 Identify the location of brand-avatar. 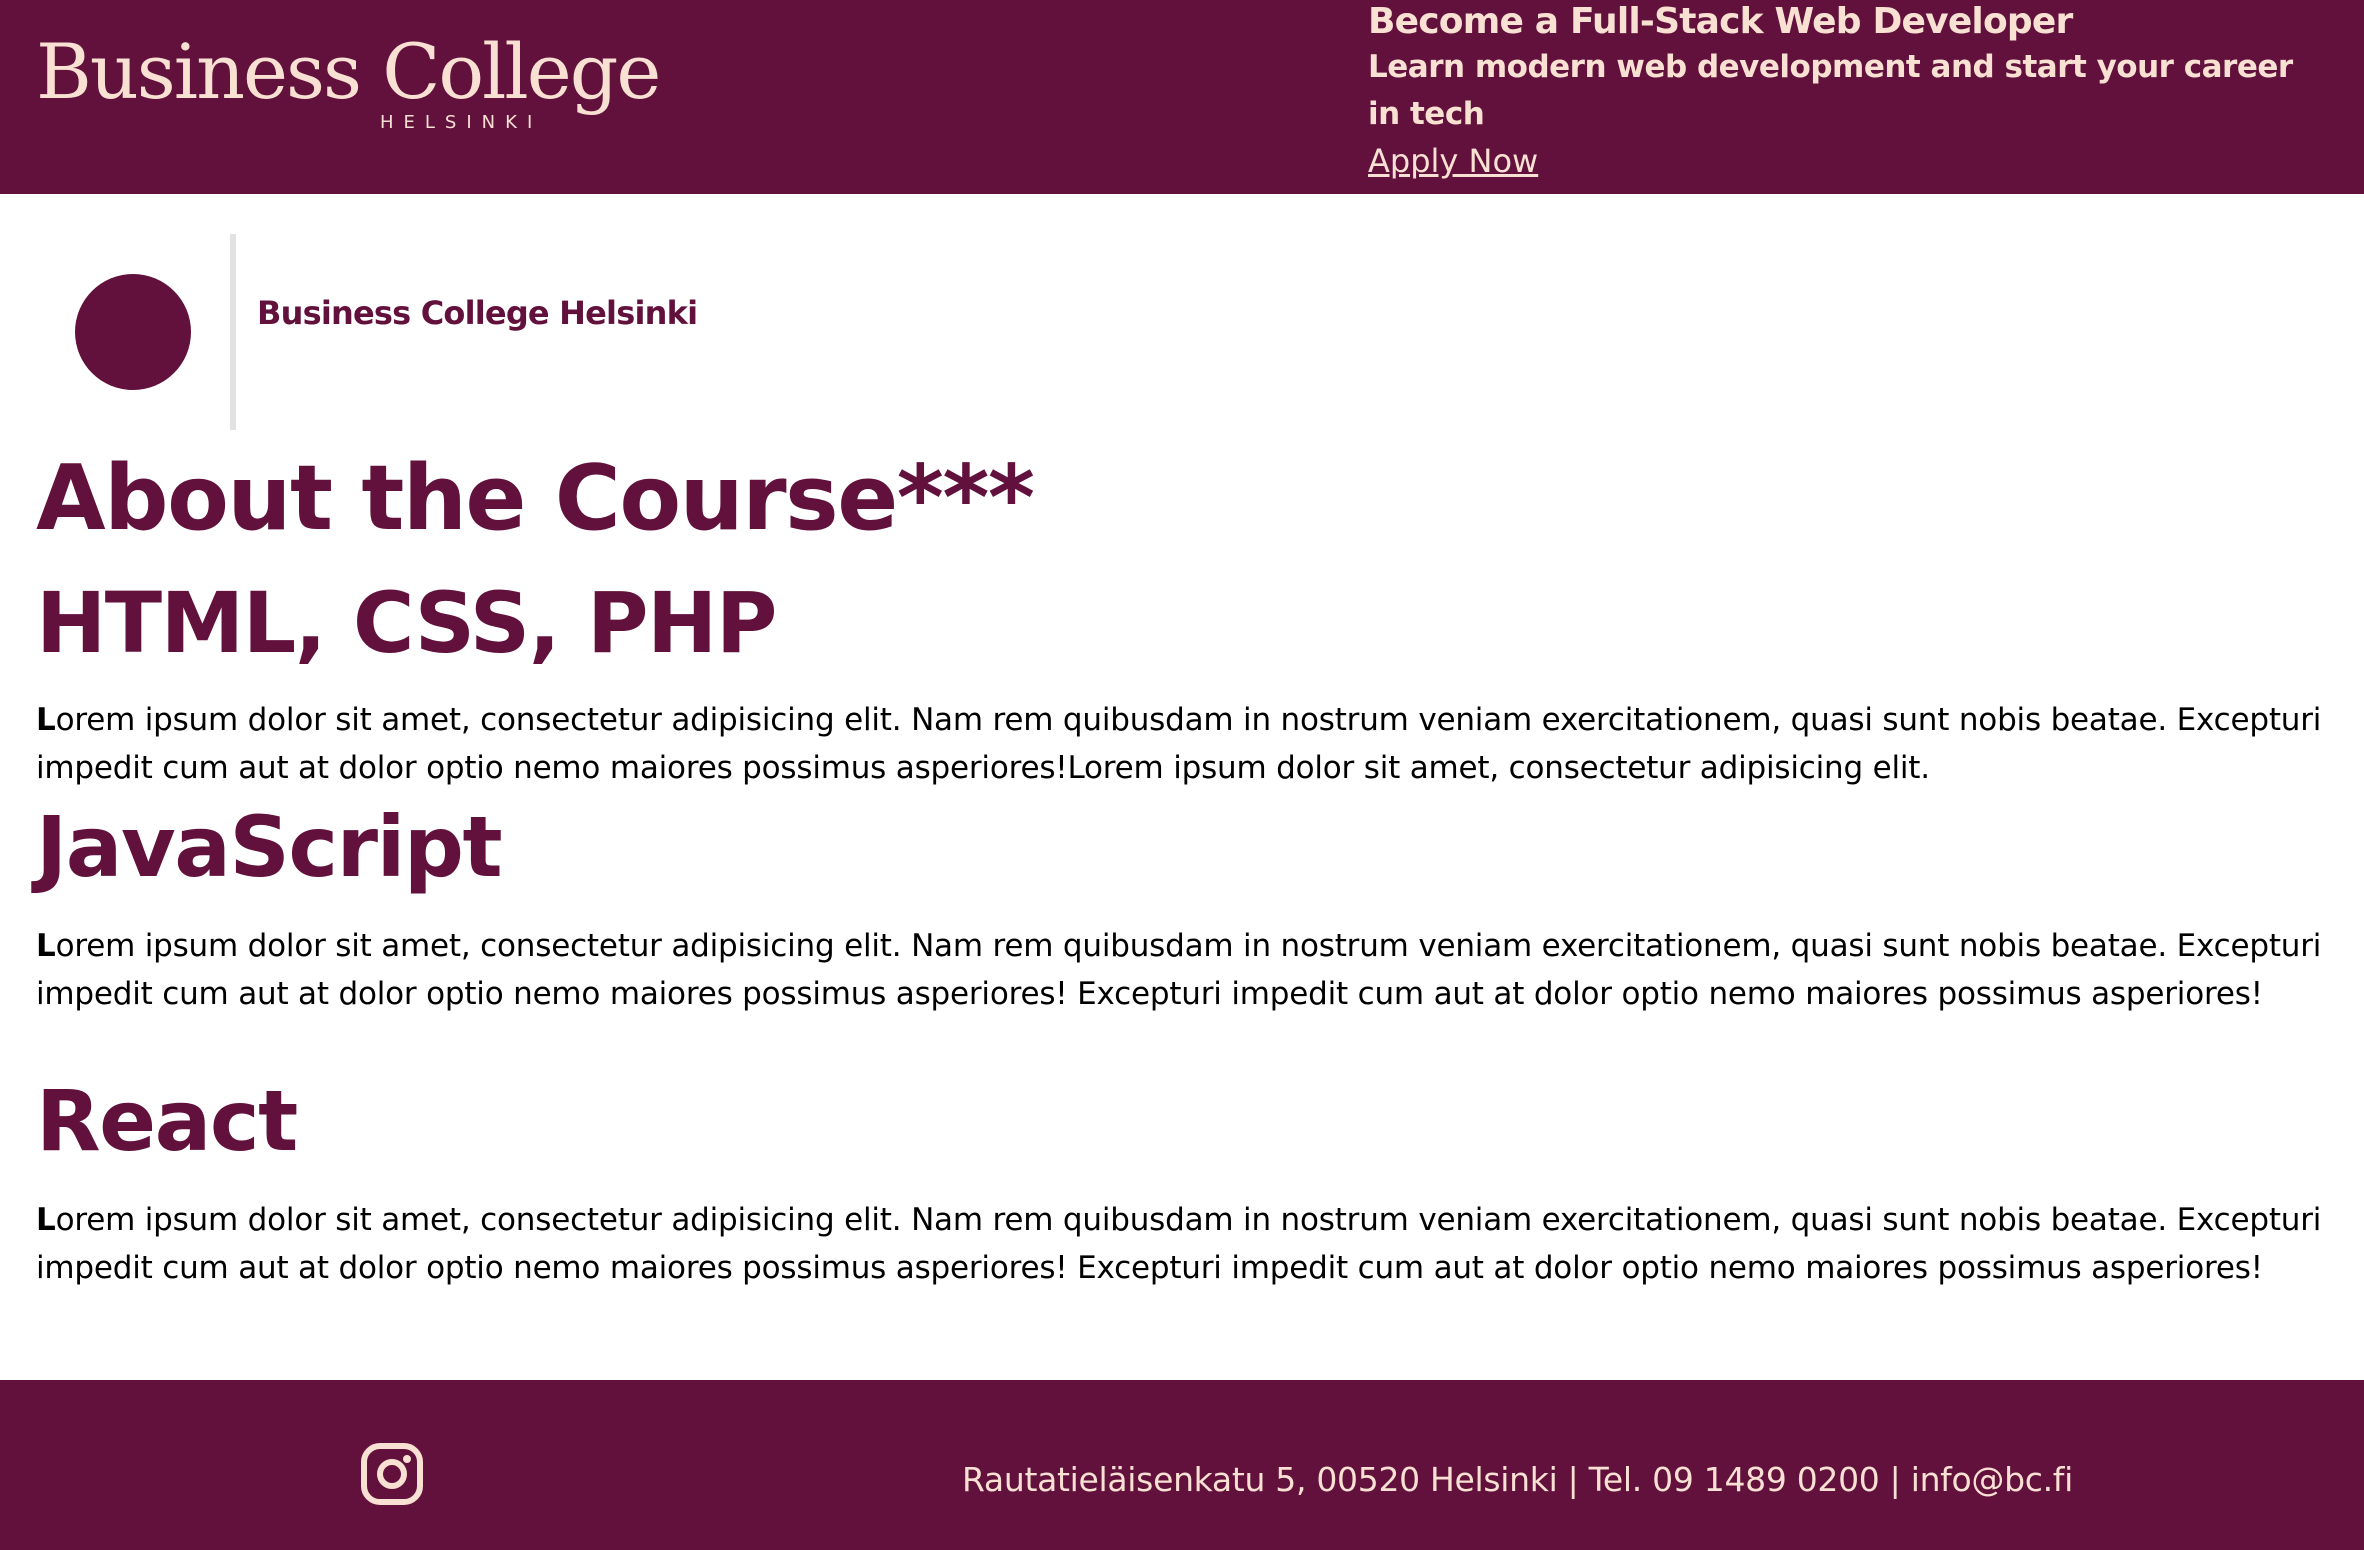
(133, 332).